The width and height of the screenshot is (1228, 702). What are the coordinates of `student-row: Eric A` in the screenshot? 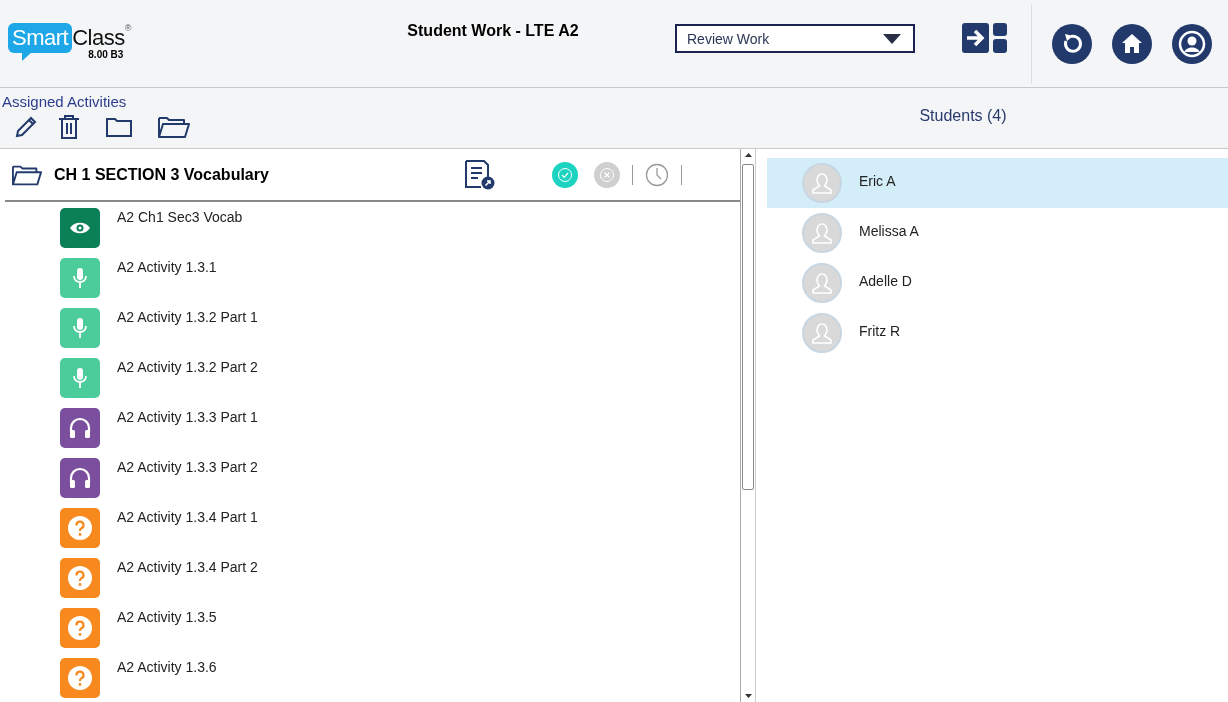 It's located at (997, 183).